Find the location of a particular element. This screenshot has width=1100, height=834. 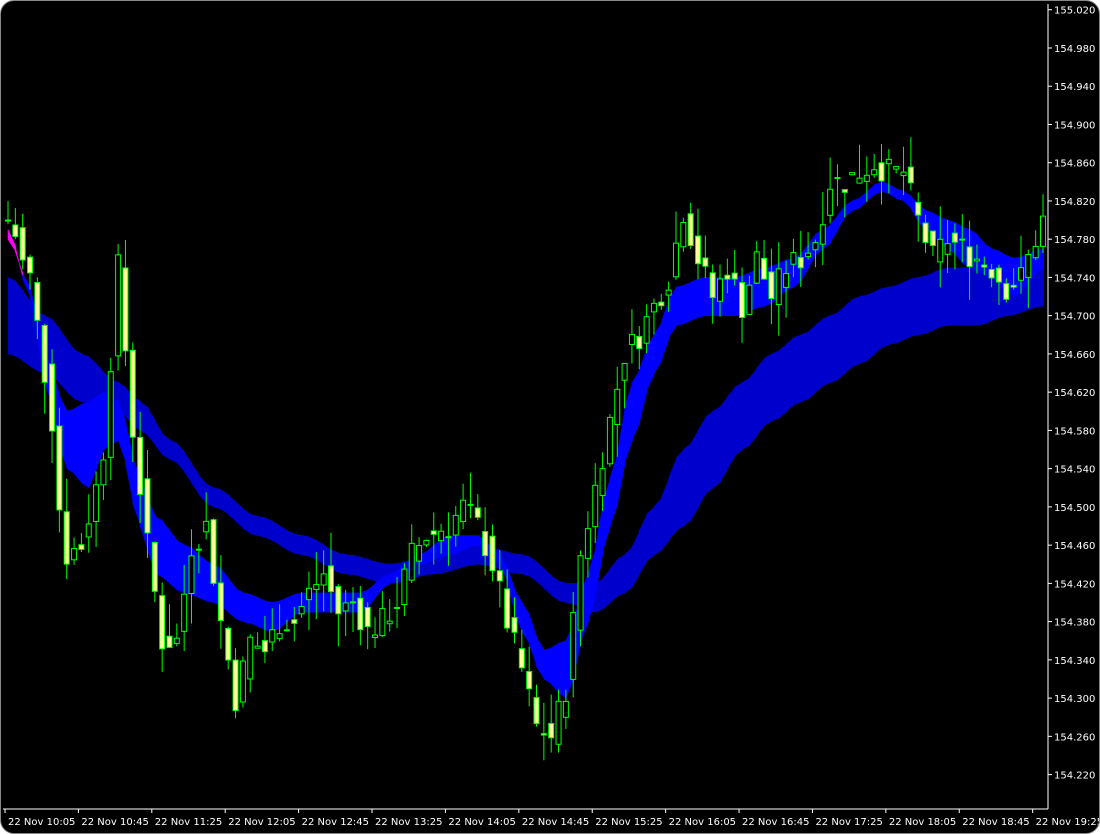

y-tick-label: 154.820 is located at coordinates (1074, 202).